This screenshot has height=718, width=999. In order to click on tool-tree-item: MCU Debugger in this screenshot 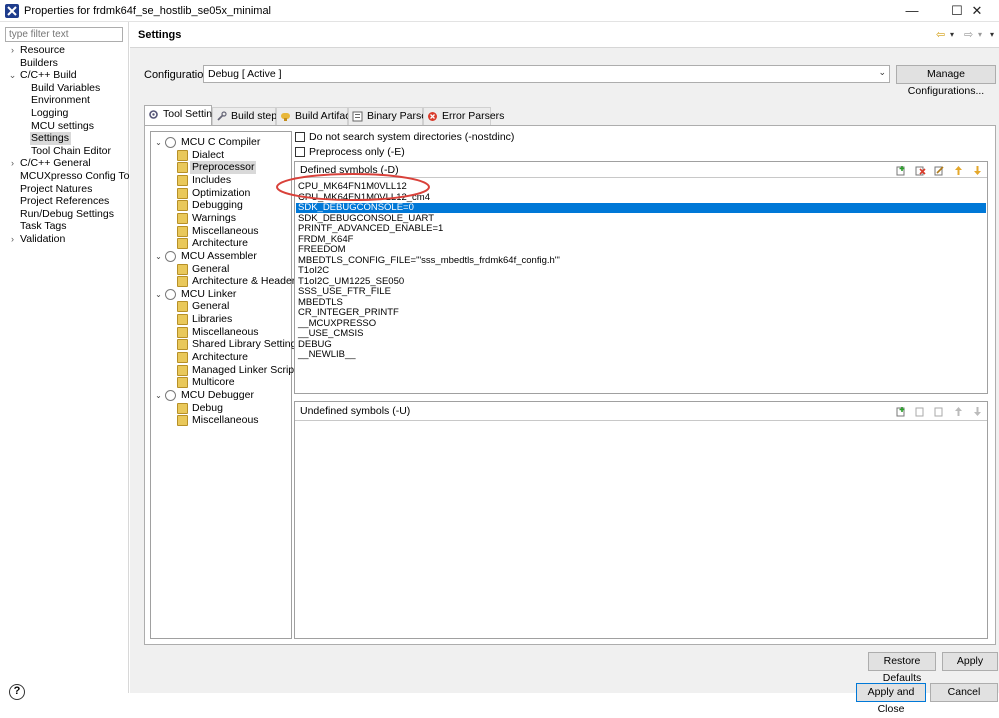, I will do `click(217, 395)`.